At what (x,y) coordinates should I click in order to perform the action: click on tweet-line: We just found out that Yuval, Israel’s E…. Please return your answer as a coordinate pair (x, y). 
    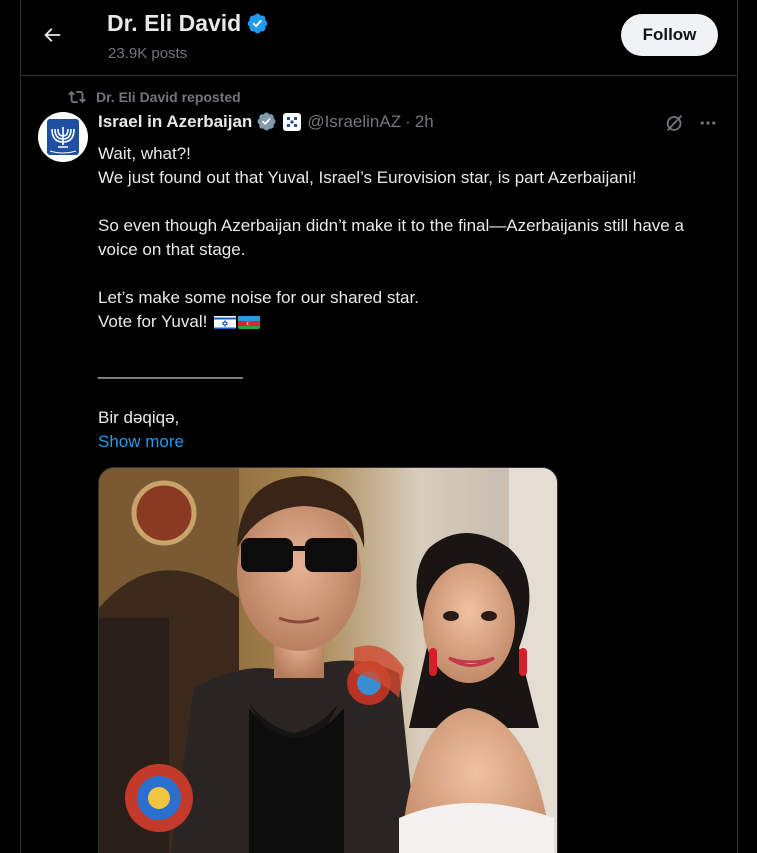
    Looking at the image, I should click on (367, 177).